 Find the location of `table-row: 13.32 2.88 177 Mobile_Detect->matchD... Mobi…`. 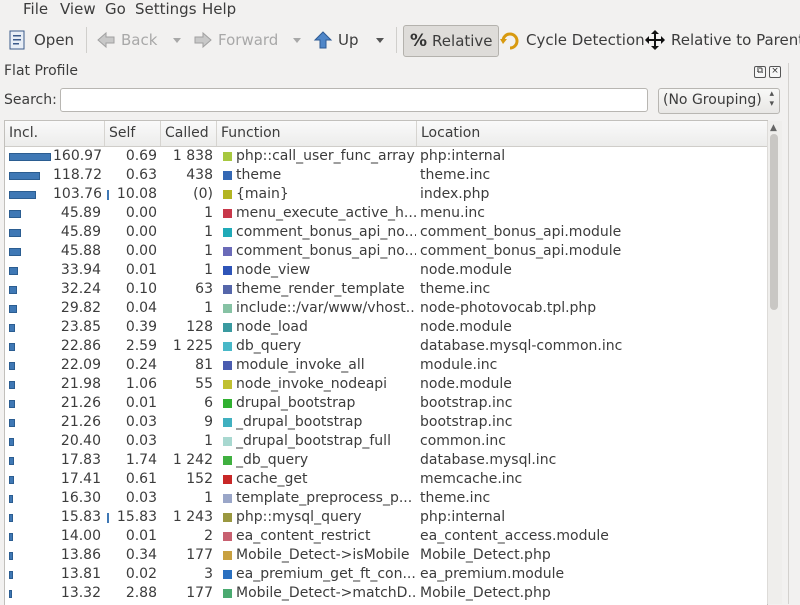

table-row: 13.32 2.88 177 Mobile_Detect->matchD... Mobi… is located at coordinates (386, 593).